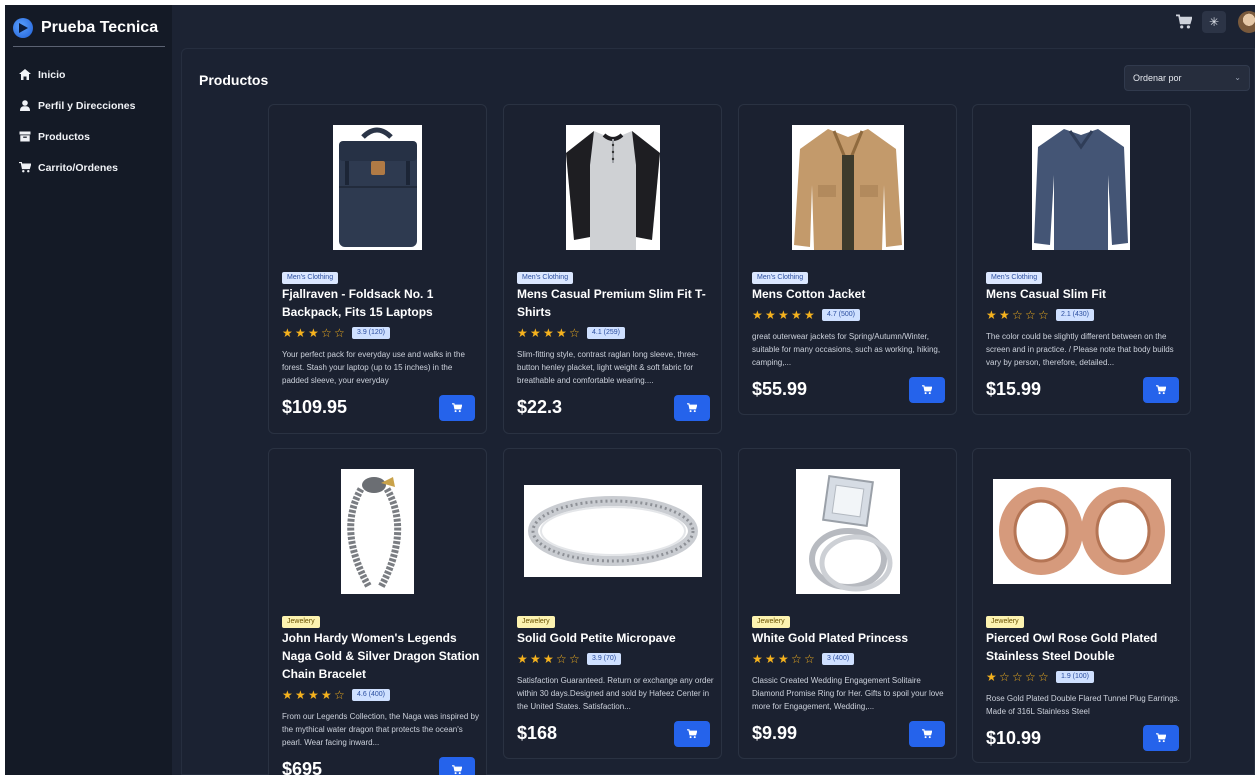  I want to click on sidebar-item-label: Inicio, so click(52, 74).